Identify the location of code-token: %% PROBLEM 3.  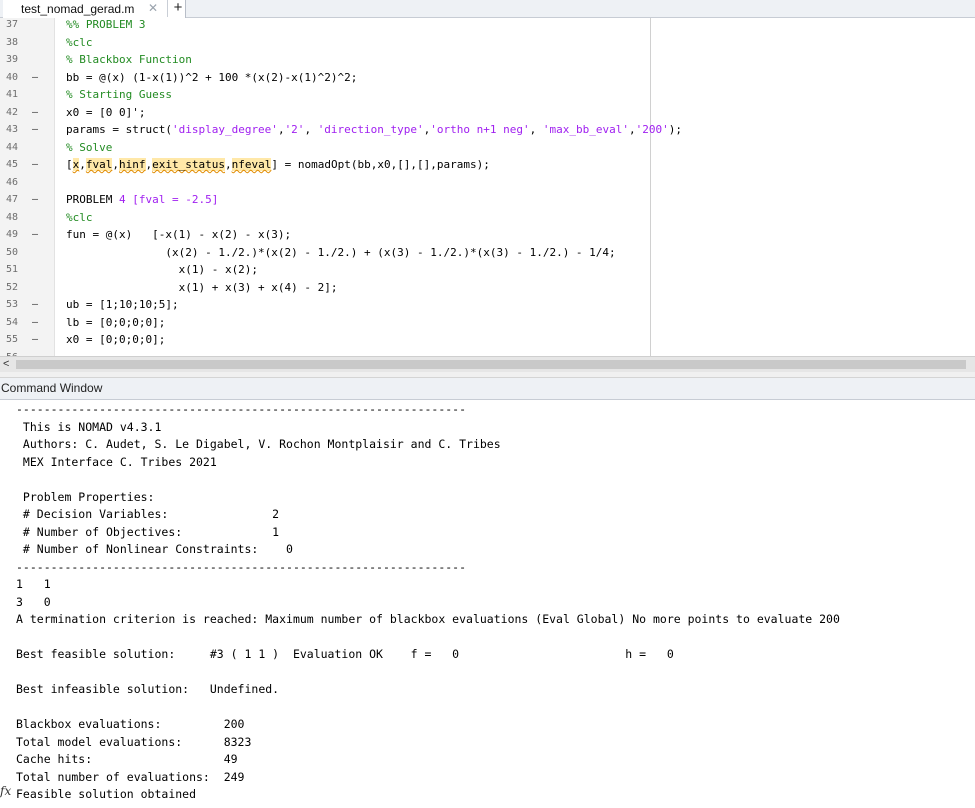
(106, 24).